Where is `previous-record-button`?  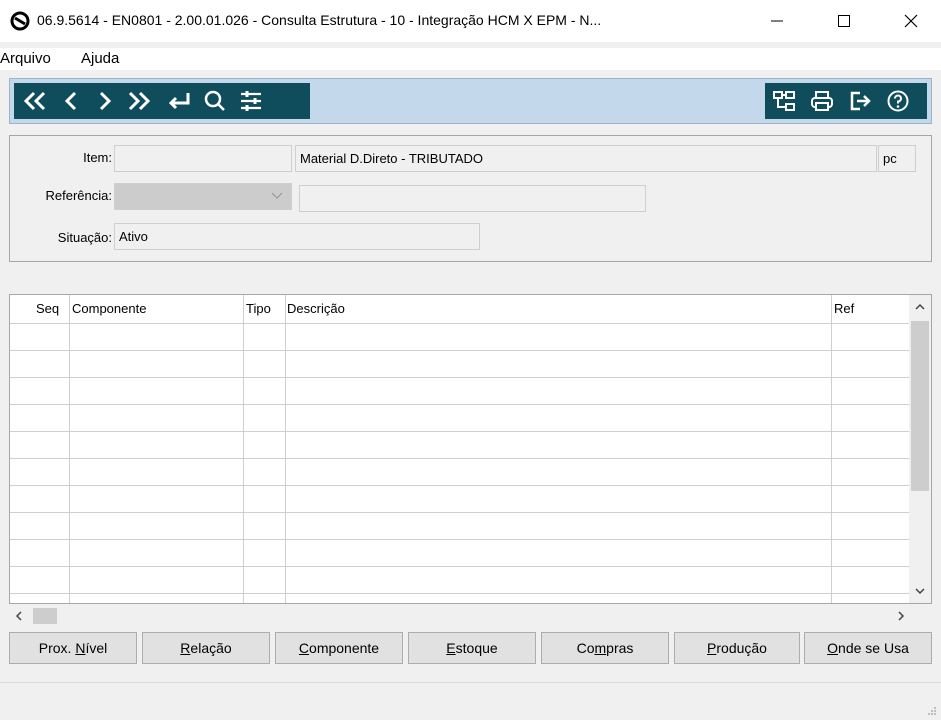 previous-record-button is located at coordinates (71, 101).